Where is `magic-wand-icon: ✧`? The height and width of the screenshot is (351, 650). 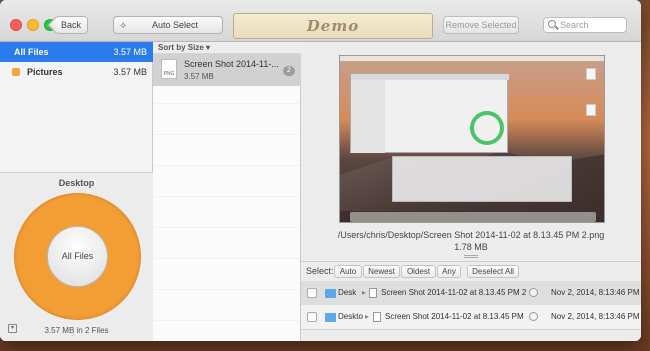
magic-wand-icon: ✧ is located at coordinates (123, 26).